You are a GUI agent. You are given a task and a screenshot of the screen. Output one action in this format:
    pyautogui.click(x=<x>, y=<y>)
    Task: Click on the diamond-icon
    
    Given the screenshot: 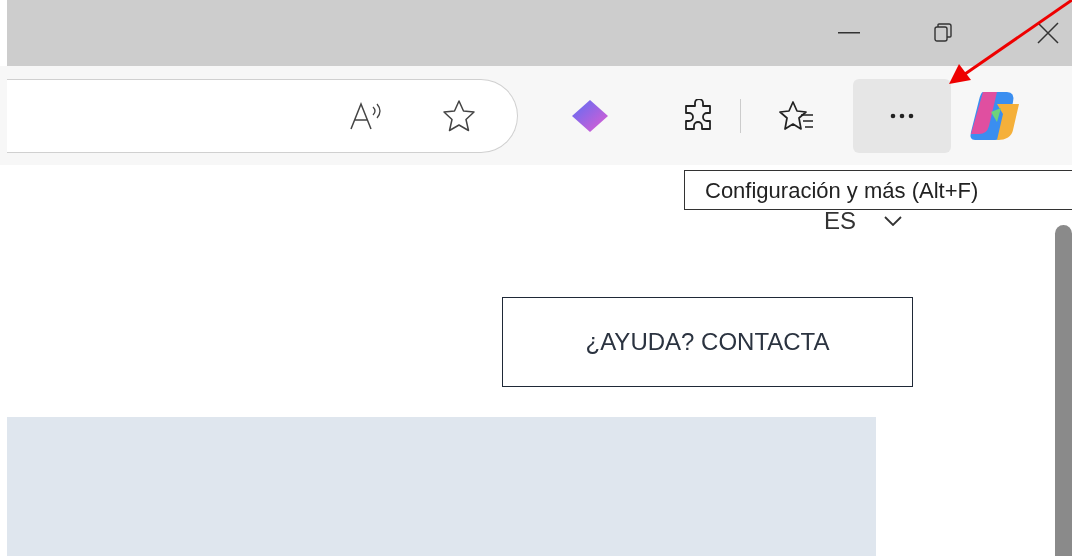 What is the action you would take?
    pyautogui.click(x=590, y=115)
    